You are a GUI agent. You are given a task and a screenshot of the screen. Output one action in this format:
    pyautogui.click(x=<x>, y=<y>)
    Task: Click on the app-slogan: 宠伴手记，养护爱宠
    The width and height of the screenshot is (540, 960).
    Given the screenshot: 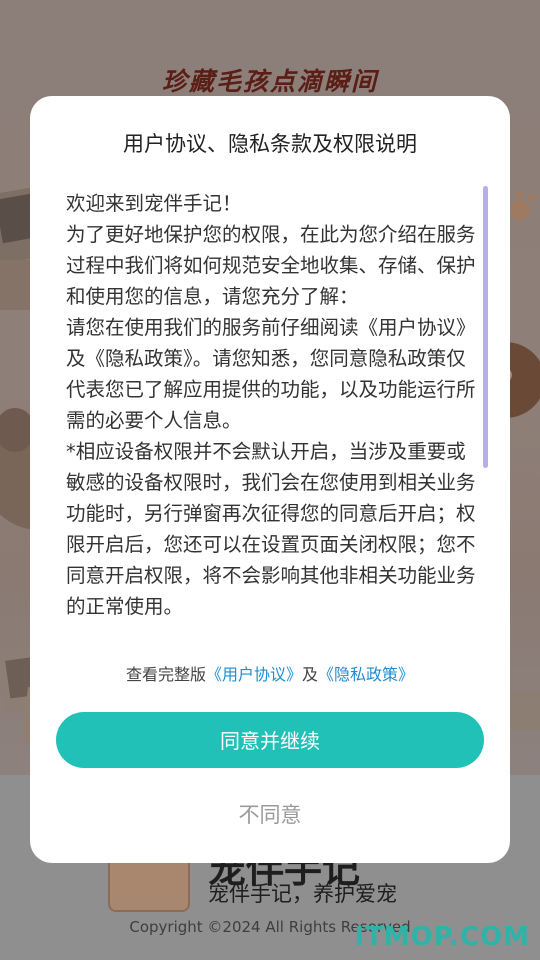 What is the action you would take?
    pyautogui.click(x=302, y=894)
    